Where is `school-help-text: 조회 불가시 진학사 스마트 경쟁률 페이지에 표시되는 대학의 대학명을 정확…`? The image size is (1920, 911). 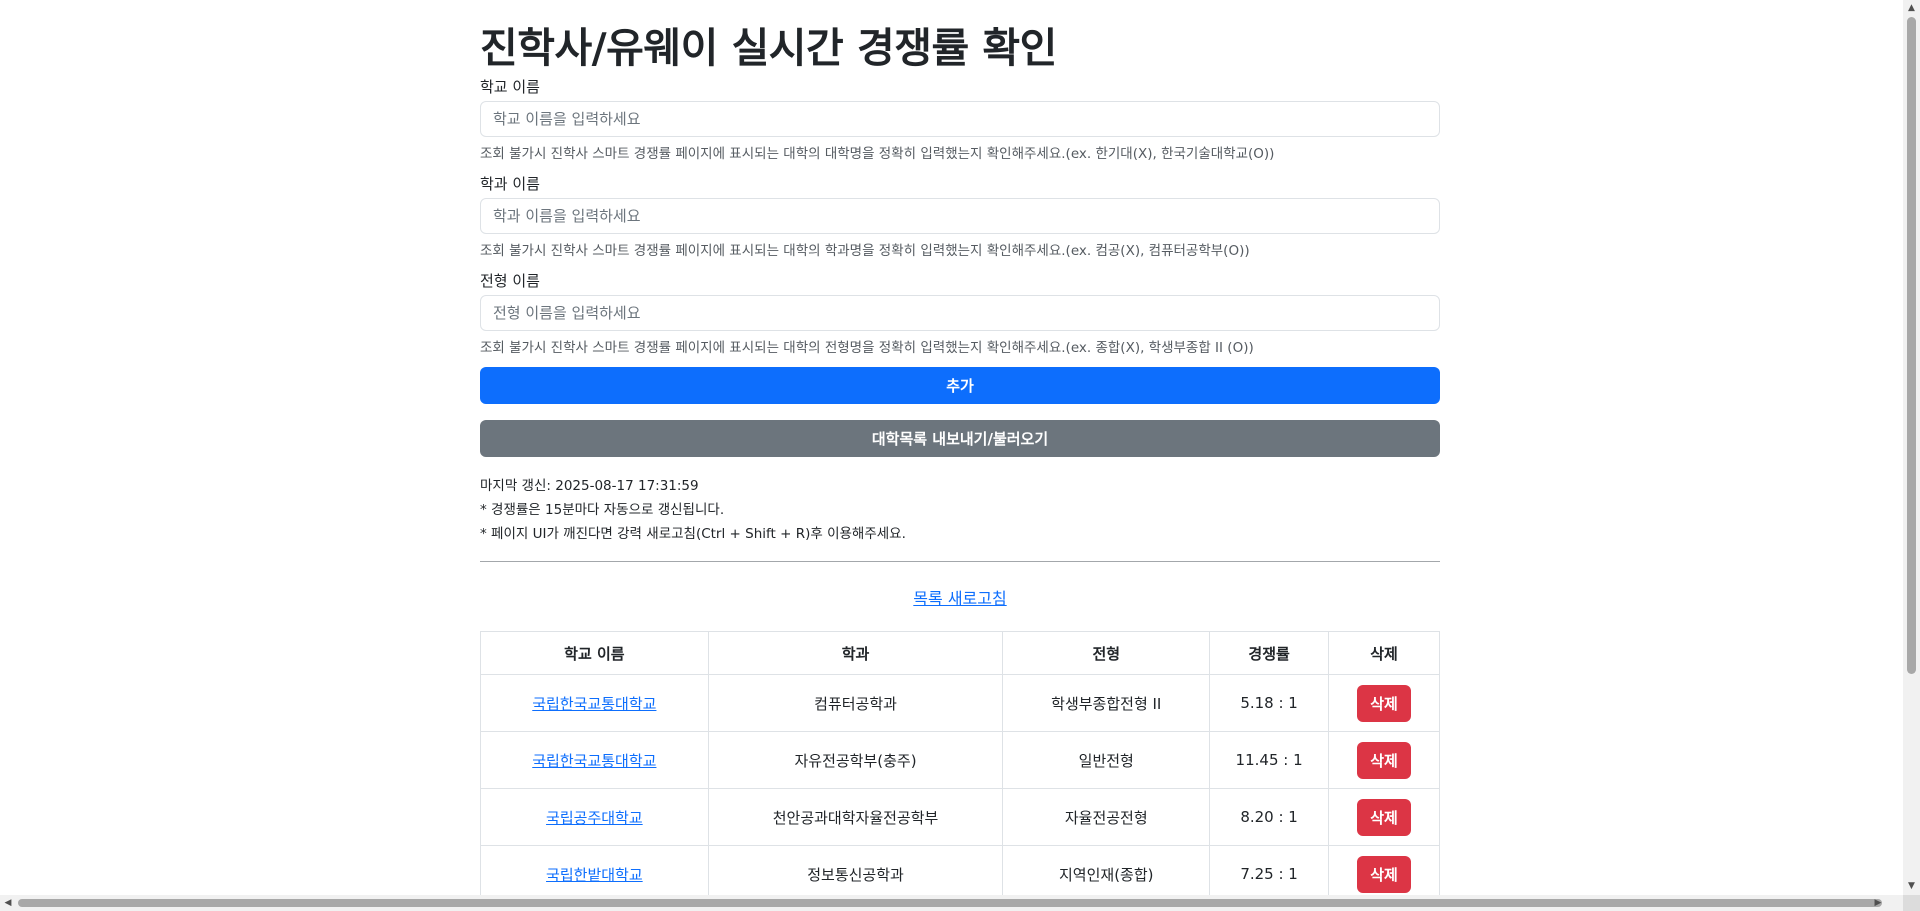
school-help-text: 조회 불가시 진학사 스마트 경쟁률 페이지에 표시되는 대학의 대학명을 정확… is located at coordinates (877, 154).